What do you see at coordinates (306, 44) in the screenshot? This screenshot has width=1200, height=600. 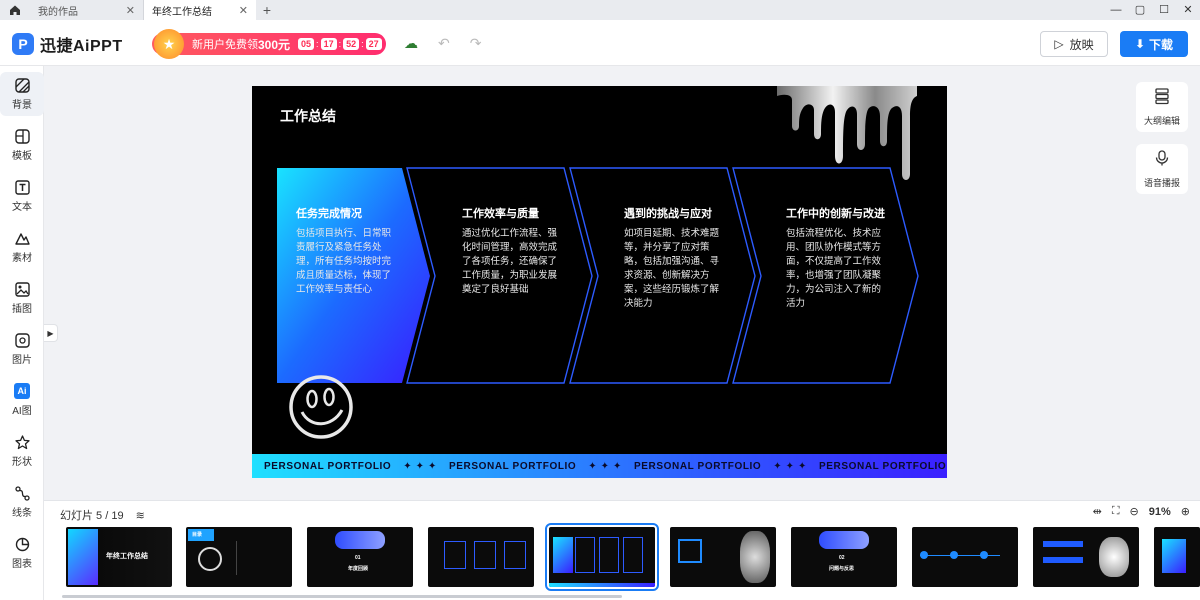 I see `timer-days: 05` at bounding box center [306, 44].